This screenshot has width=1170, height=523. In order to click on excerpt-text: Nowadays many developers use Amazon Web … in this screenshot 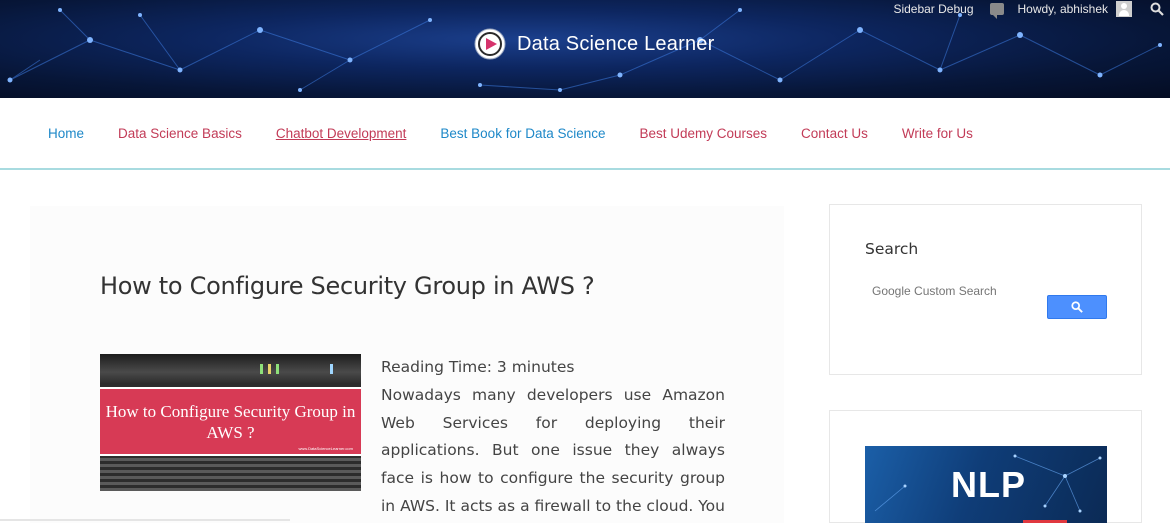, I will do `click(553, 450)`.